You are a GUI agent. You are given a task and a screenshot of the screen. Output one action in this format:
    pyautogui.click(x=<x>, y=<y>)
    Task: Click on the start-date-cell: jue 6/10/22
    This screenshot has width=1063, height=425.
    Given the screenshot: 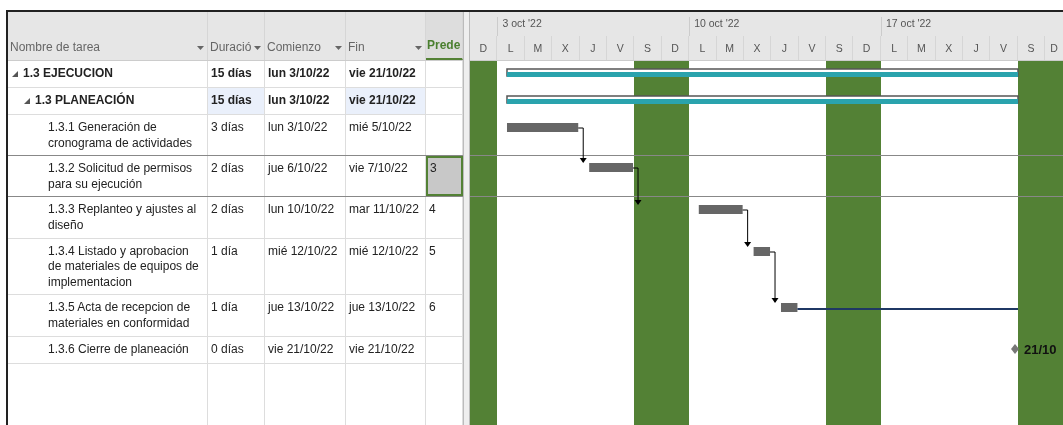 What is the action you would take?
    pyautogui.click(x=298, y=169)
    